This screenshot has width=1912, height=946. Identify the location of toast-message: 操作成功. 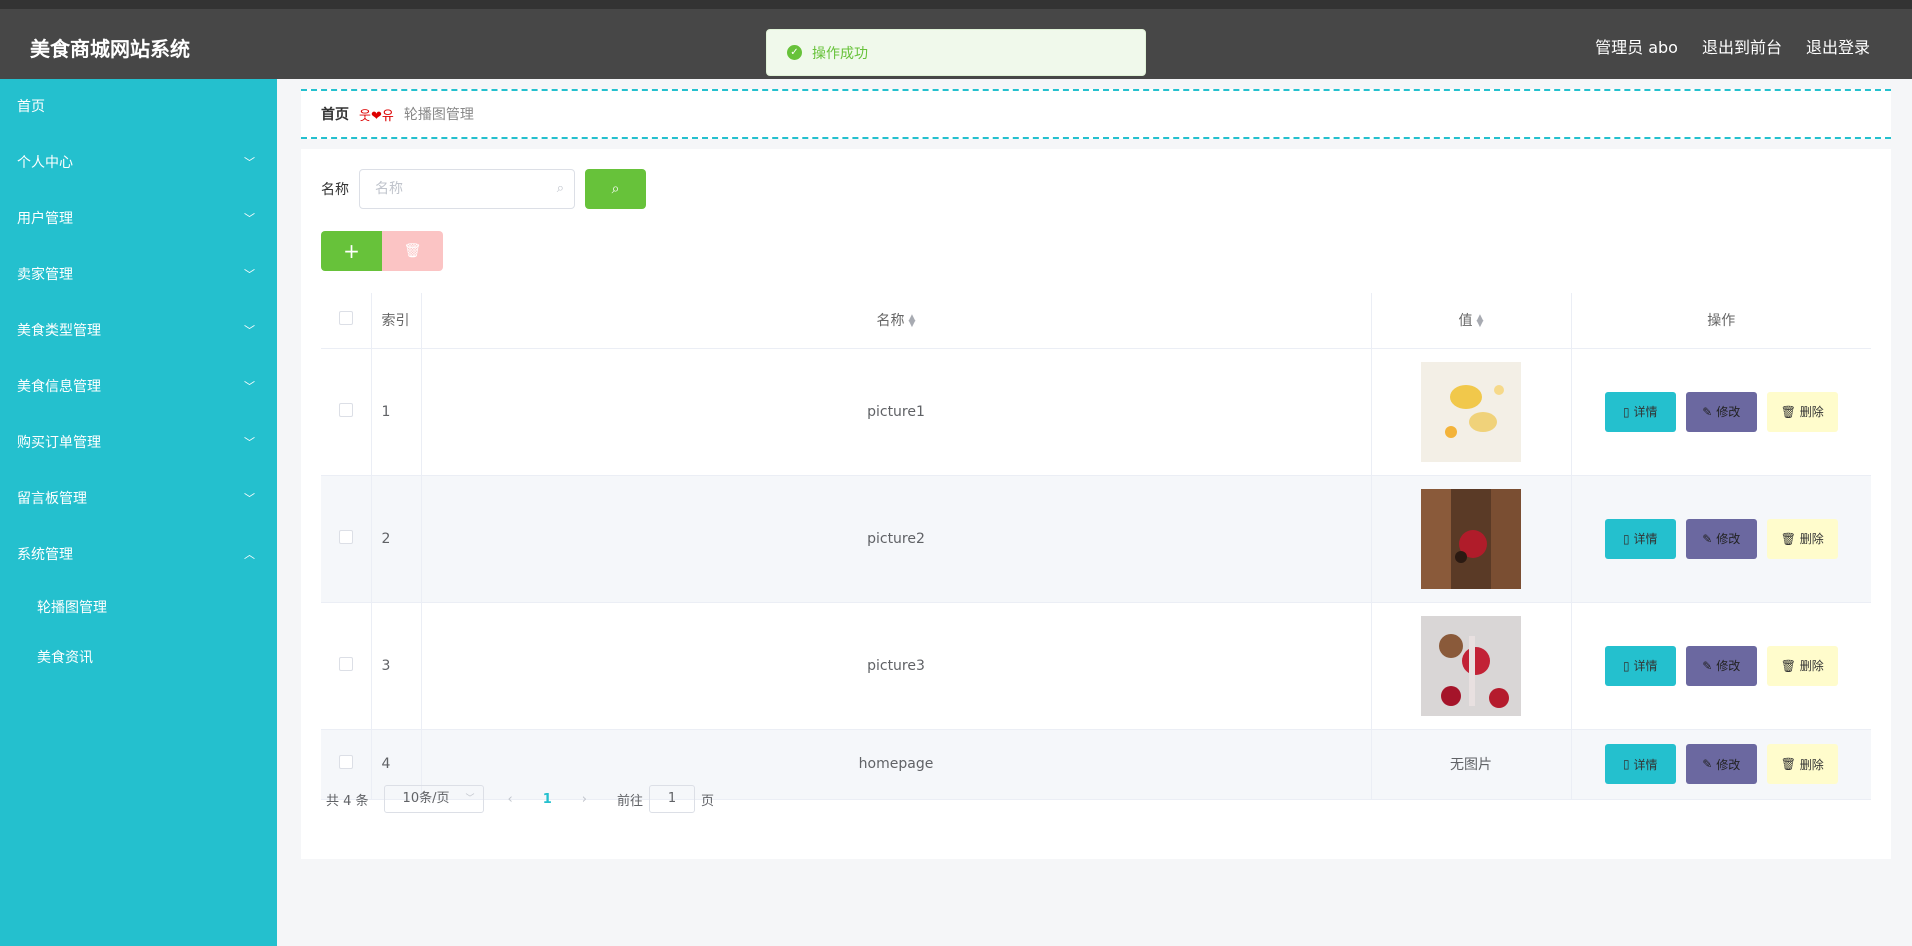
(840, 53).